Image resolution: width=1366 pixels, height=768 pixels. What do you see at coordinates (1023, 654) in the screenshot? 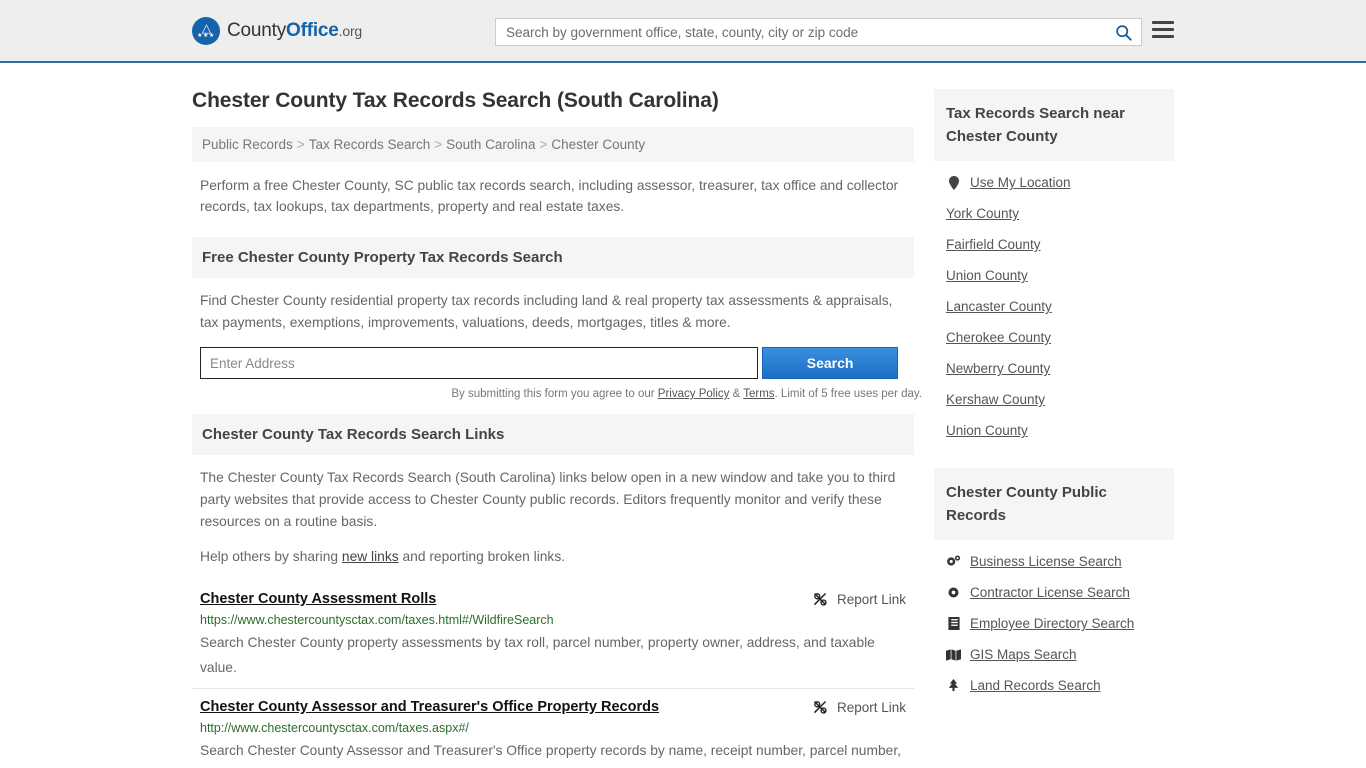
I see `sidebar-link-label: GIS Maps Search` at bounding box center [1023, 654].